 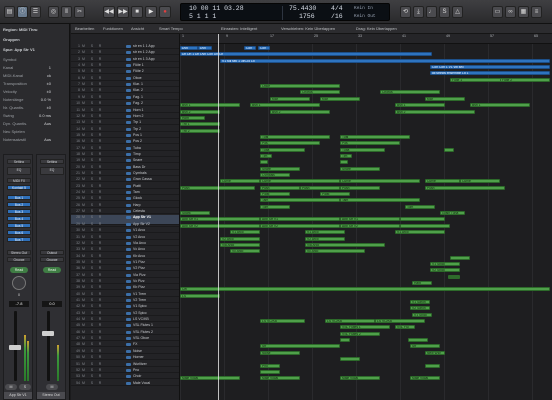 What do you see at coordinates (266, 155) in the screenshot?
I see `midi-region: Tim` at bounding box center [266, 155].